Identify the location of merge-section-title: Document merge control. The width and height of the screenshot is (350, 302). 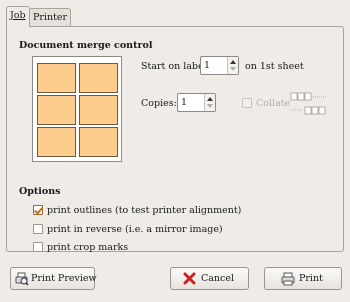
(86, 45).